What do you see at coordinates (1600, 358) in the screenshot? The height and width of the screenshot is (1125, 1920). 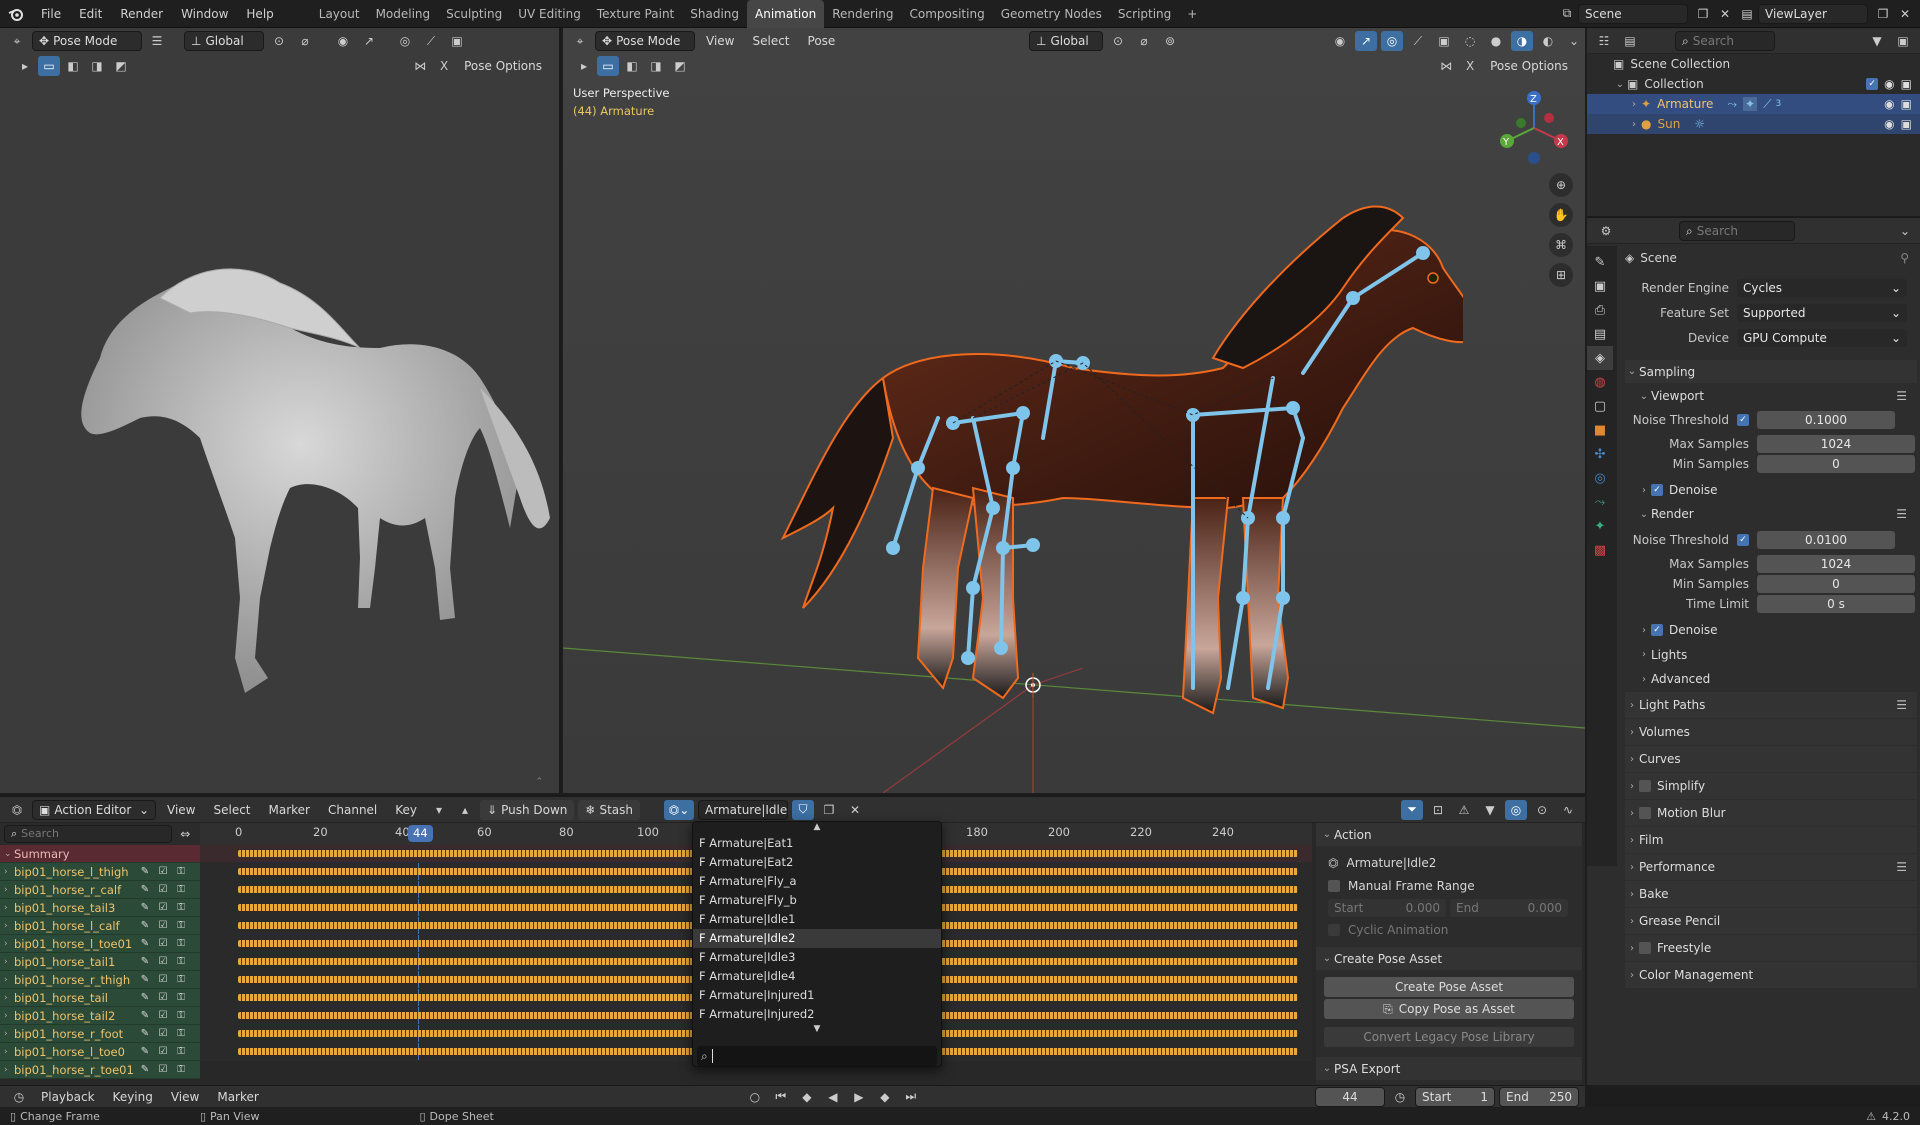 I see `scene-tab-icon: ◈` at bounding box center [1600, 358].